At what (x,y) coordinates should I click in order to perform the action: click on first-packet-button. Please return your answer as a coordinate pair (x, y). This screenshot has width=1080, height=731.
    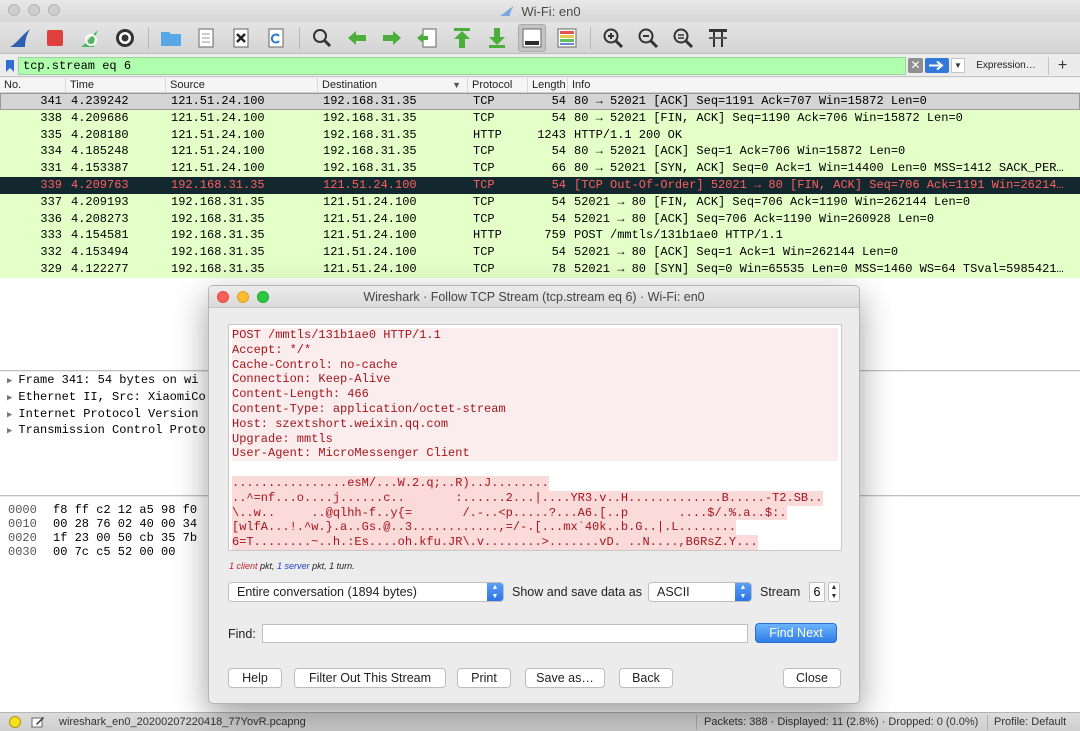
    Looking at the image, I should click on (462, 38).